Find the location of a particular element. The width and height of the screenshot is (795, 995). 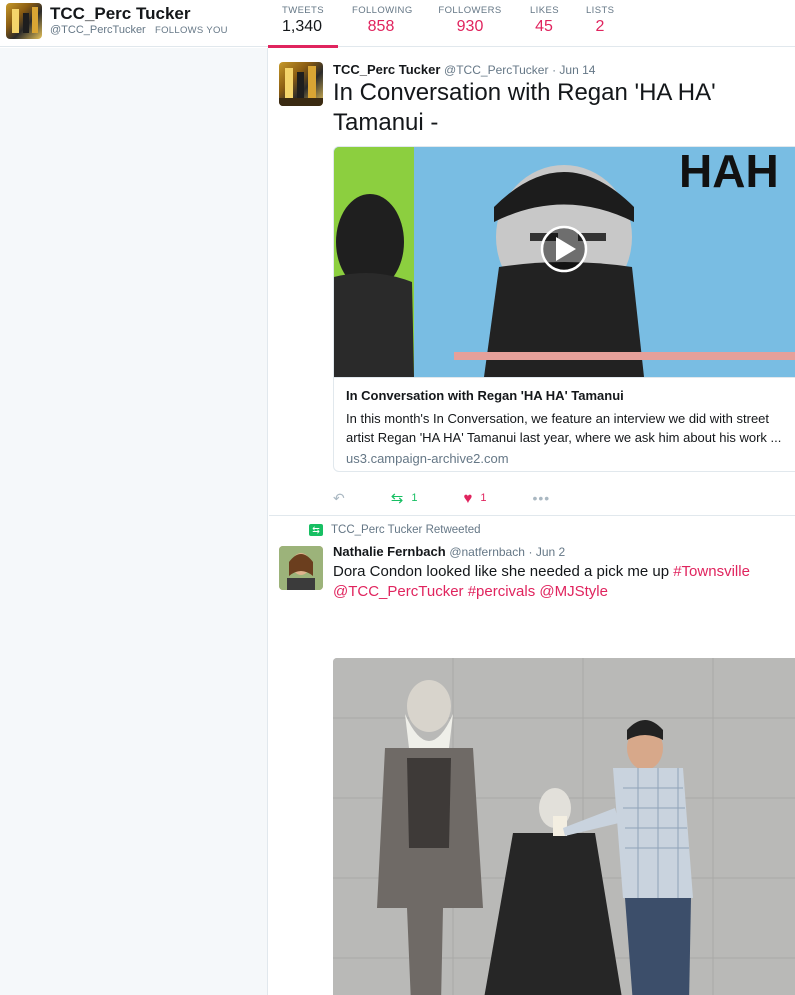

profile-avatar is located at coordinates (24, 21).